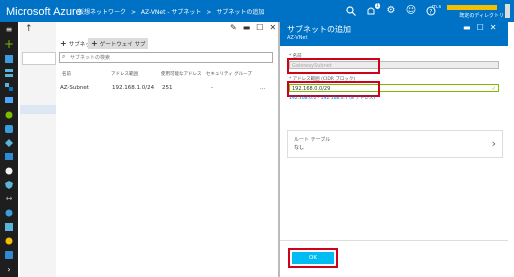 This screenshot has height=277, width=514. Describe the element at coordinates (319, 29) in the screenshot. I see `blade-title: サブネットの追加` at that location.